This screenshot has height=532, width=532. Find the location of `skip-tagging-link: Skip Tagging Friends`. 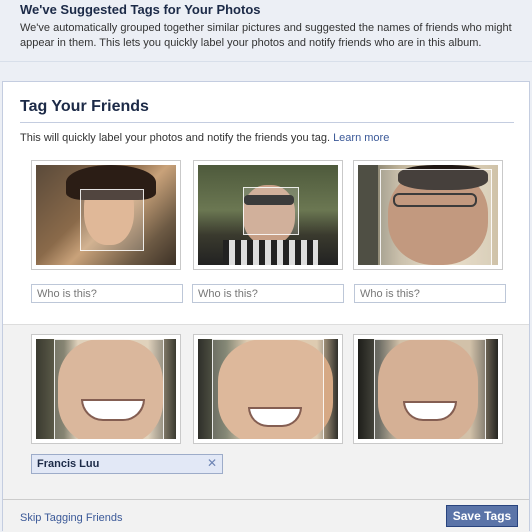

skip-tagging-link: Skip Tagging Friends is located at coordinates (71, 518).